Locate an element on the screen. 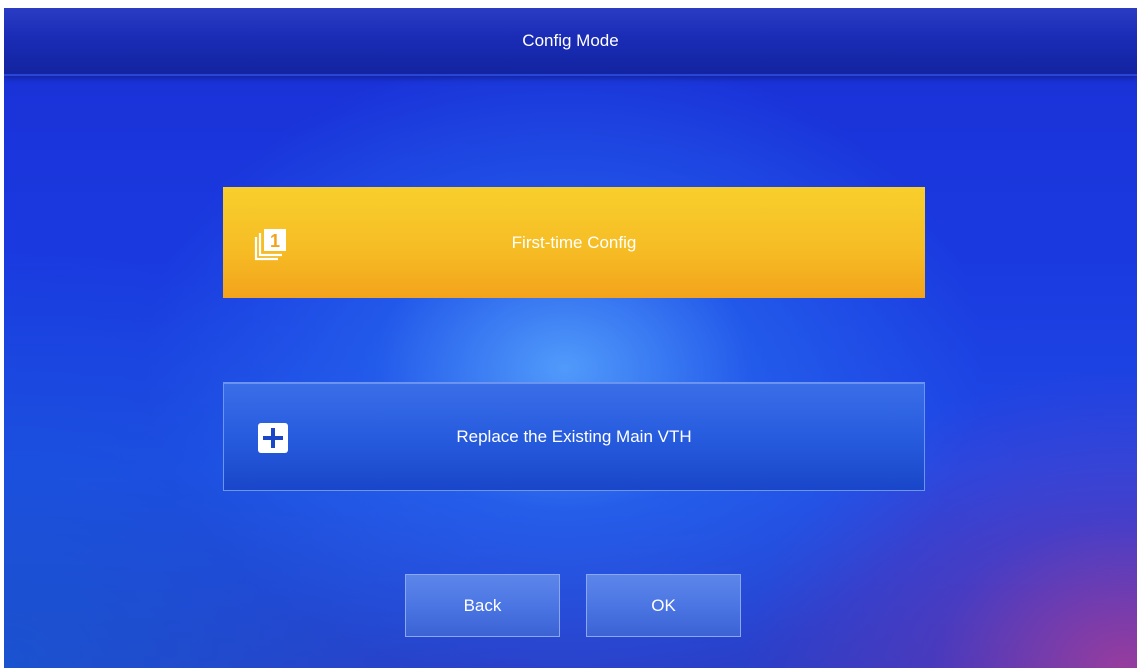 This screenshot has height=668, width=1141. replace-existing-main-vth-label: Replace the Existing Main VTH is located at coordinates (574, 436).